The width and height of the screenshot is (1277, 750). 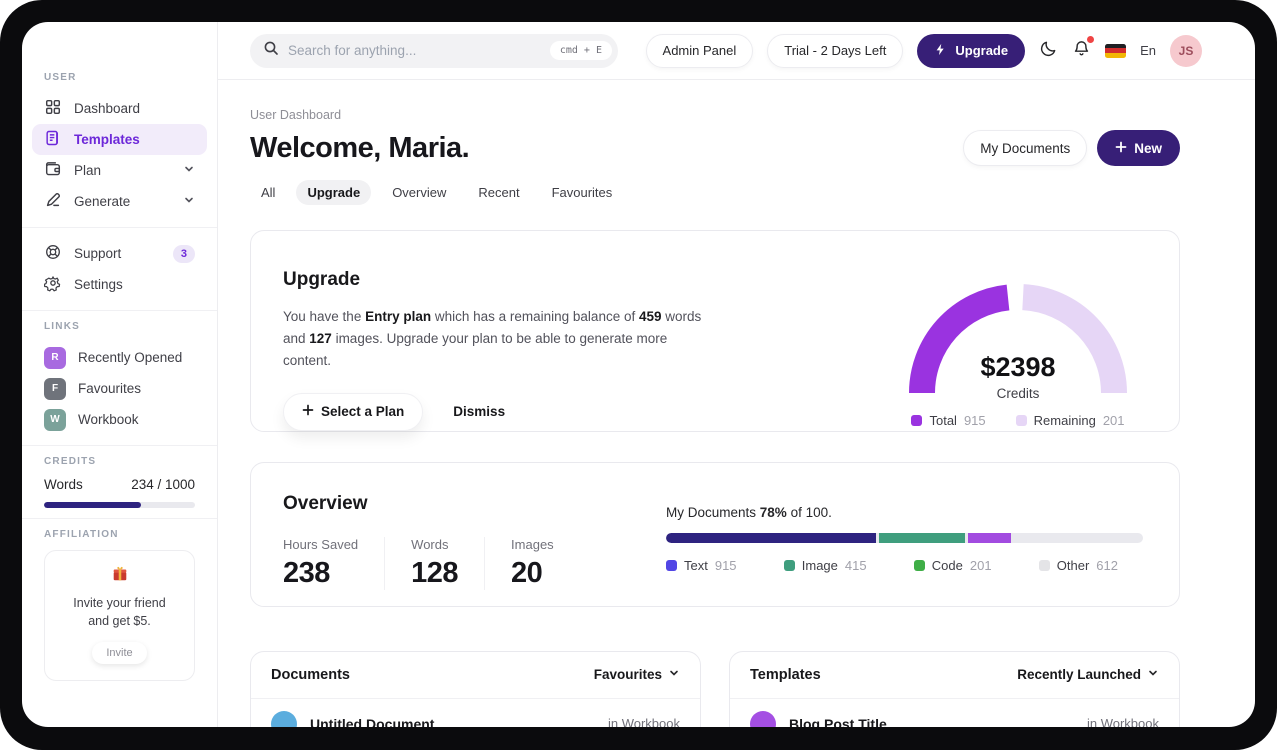 What do you see at coordinates (107, 139) in the screenshot?
I see `sidebar-item-label: Templates` at bounding box center [107, 139].